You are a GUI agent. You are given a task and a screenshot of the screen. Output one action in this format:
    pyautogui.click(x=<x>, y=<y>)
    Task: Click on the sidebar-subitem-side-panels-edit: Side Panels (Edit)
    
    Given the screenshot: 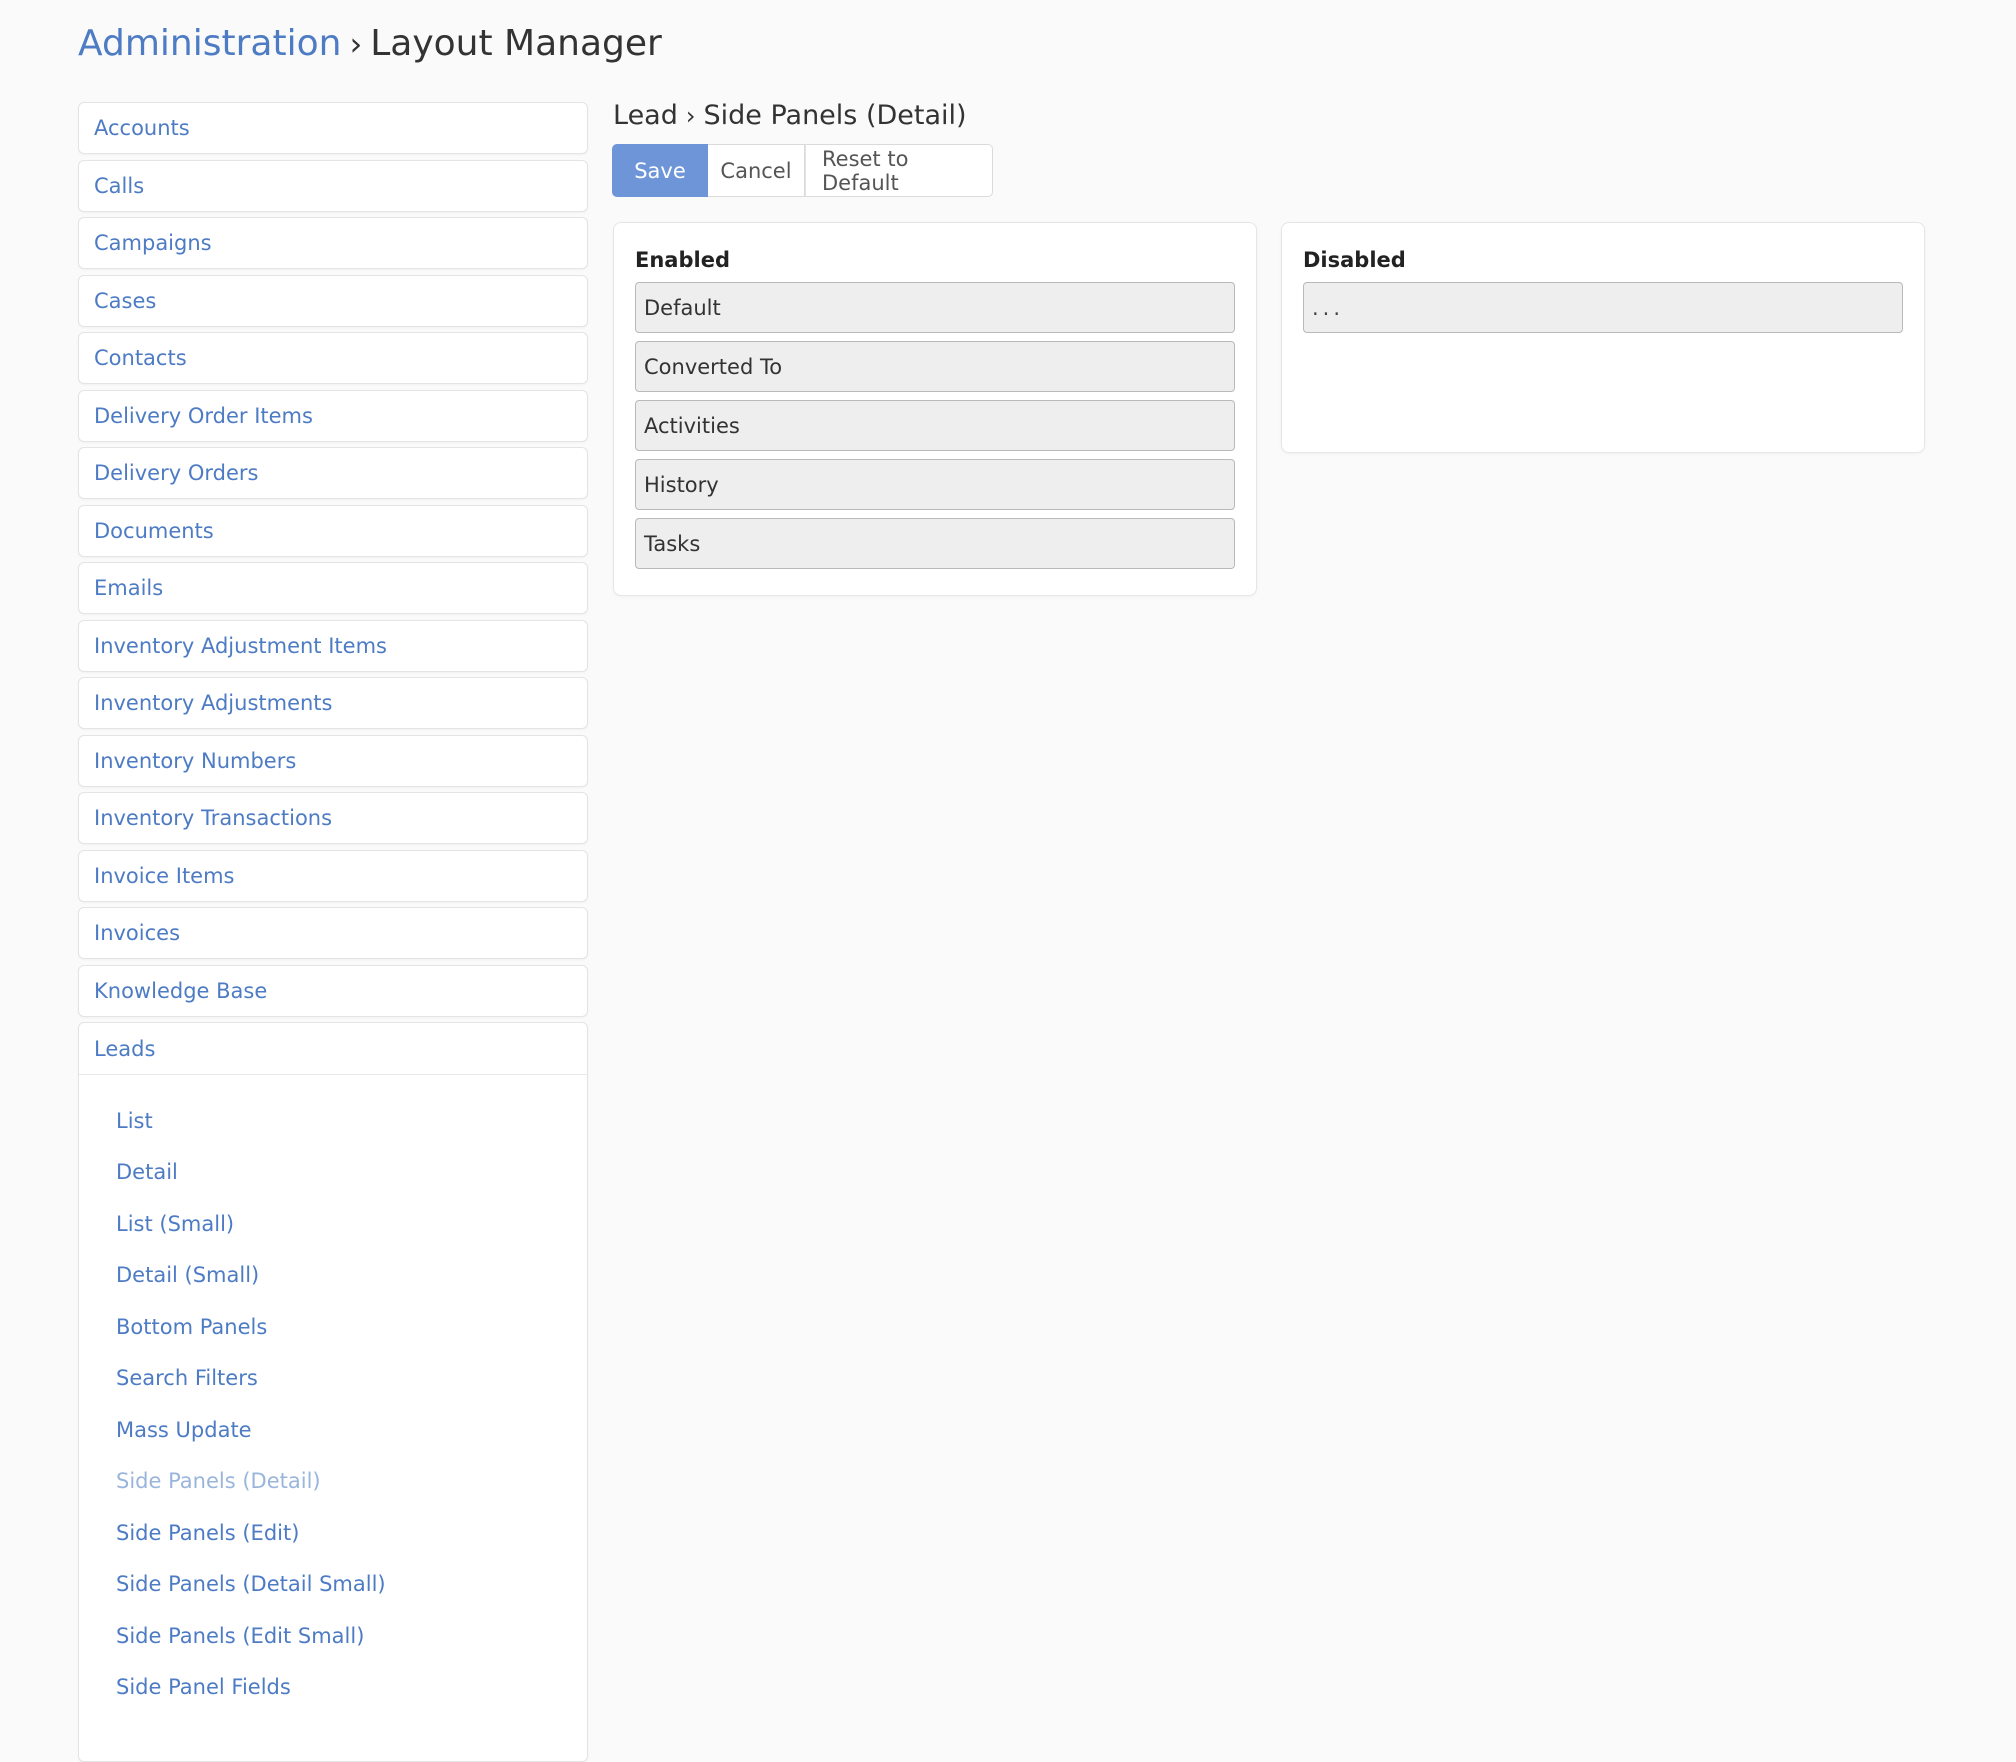 What is the action you would take?
    pyautogui.click(x=333, y=1533)
    